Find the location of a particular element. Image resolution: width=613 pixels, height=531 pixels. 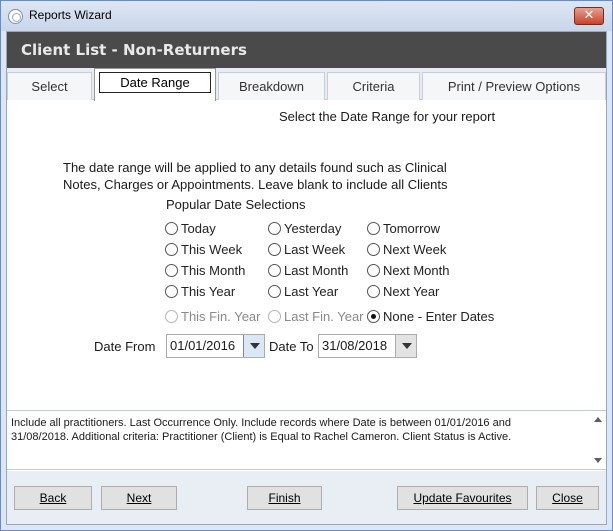

tab-select: Select is located at coordinates (49, 86).